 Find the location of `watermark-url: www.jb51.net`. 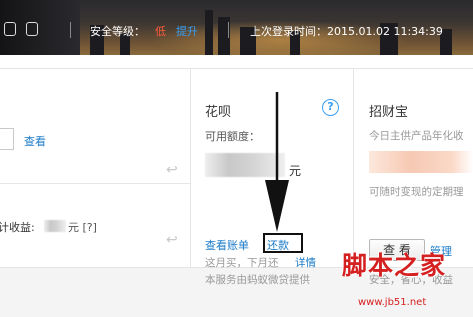

watermark-url: www.jb51.net is located at coordinates (392, 302).